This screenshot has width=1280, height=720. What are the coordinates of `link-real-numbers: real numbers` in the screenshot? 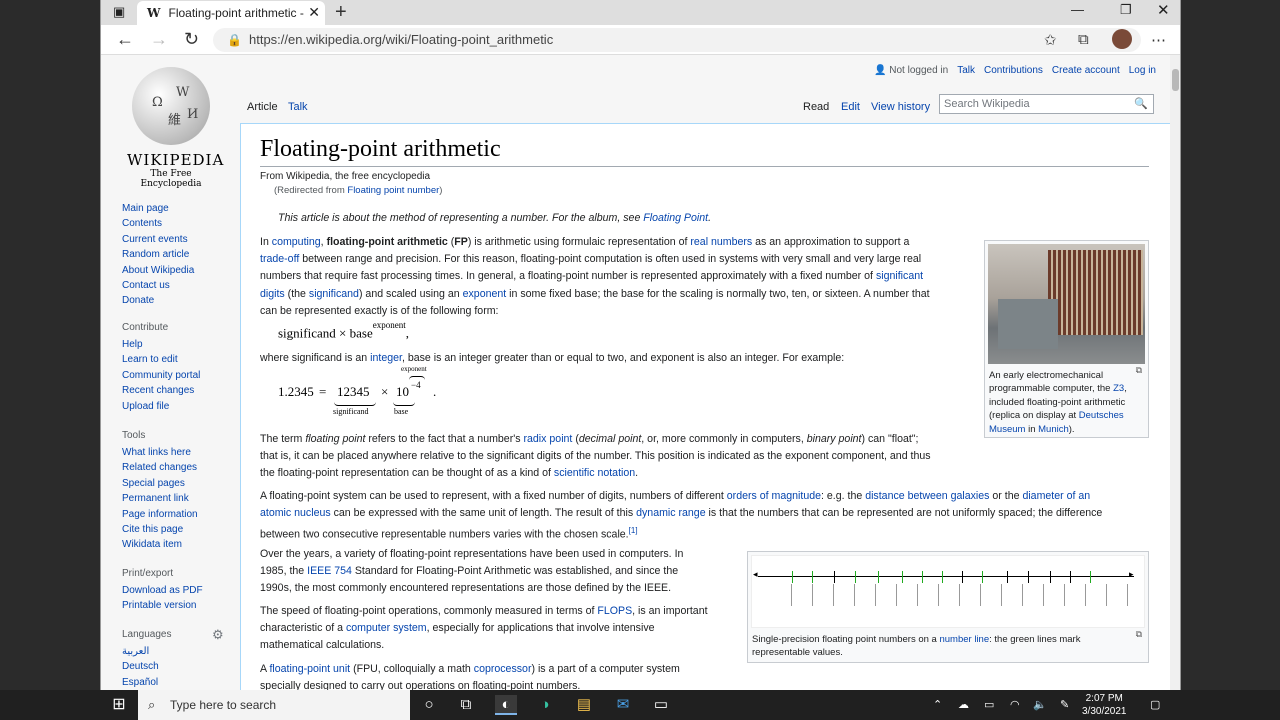 It's located at (721, 242).